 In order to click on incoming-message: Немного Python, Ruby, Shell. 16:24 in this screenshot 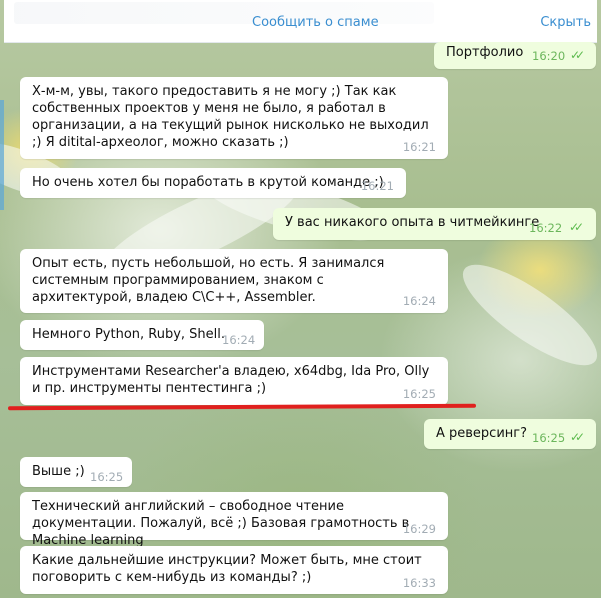, I will do `click(142, 335)`.